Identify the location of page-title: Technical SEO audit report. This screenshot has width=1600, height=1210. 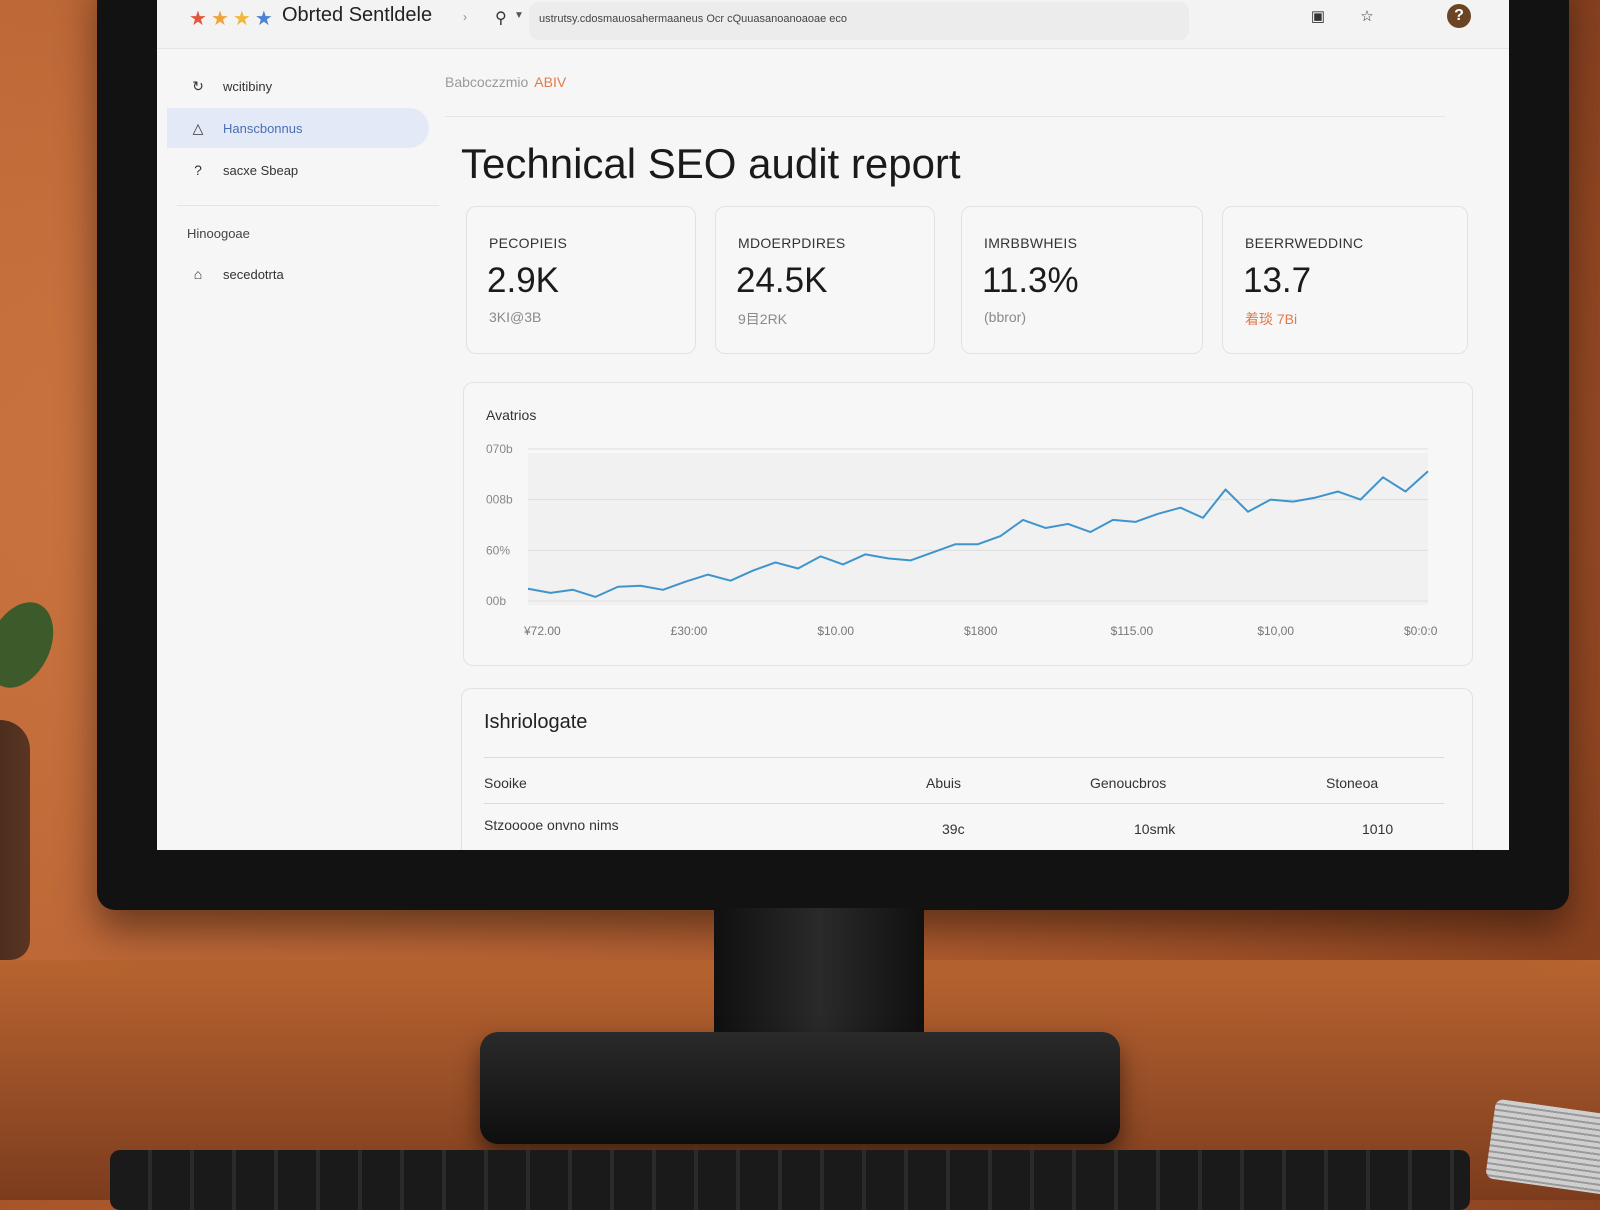
(711, 163).